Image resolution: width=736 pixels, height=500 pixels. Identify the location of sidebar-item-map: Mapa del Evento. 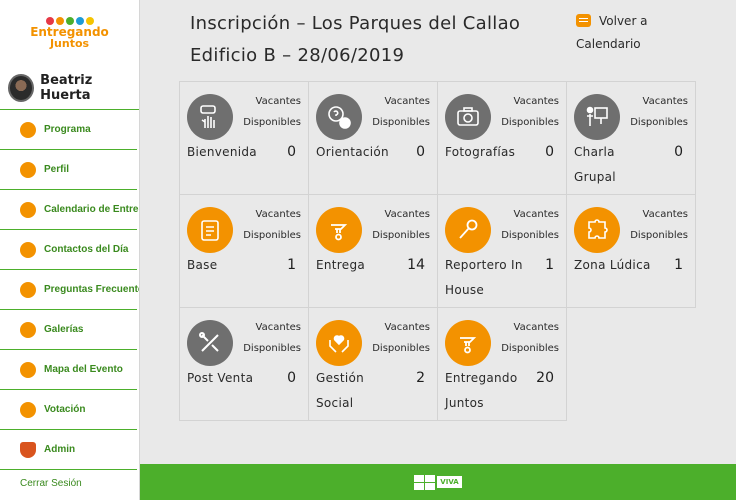
(68, 370).